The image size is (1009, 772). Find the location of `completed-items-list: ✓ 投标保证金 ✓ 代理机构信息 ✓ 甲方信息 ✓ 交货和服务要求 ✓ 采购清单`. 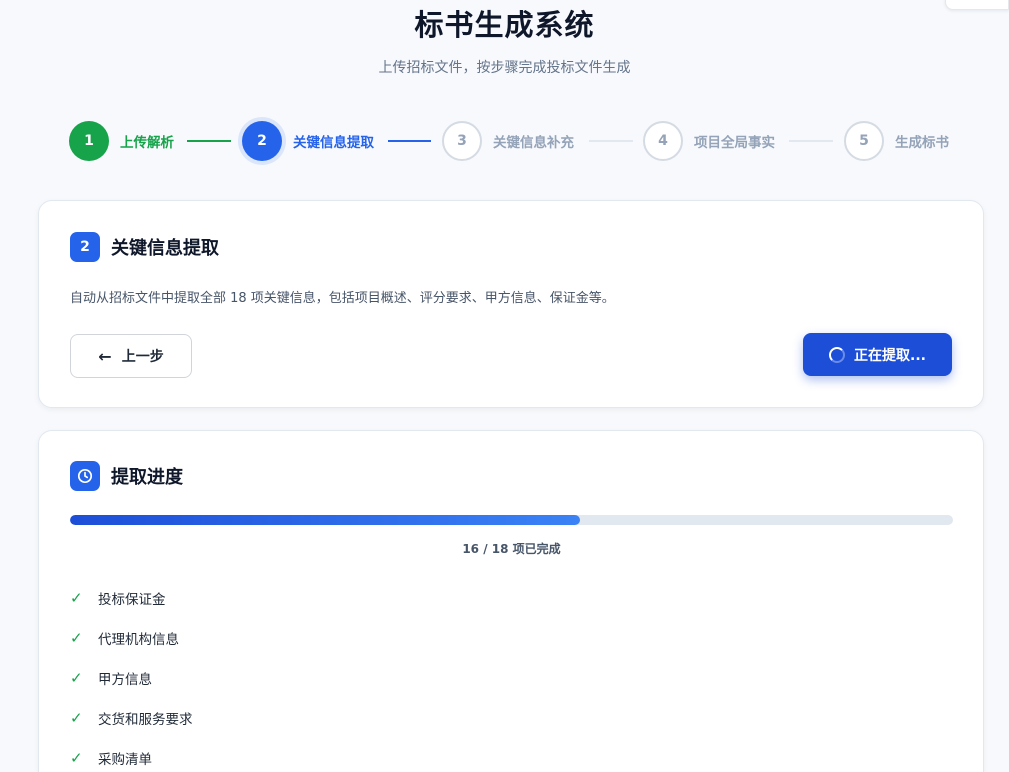

completed-items-list: ✓ 投标保证金 ✓ 代理机构信息 ✓ 甲方信息 ✓ 交货和服务要求 ✓ 采购清单 is located at coordinates (131, 675).